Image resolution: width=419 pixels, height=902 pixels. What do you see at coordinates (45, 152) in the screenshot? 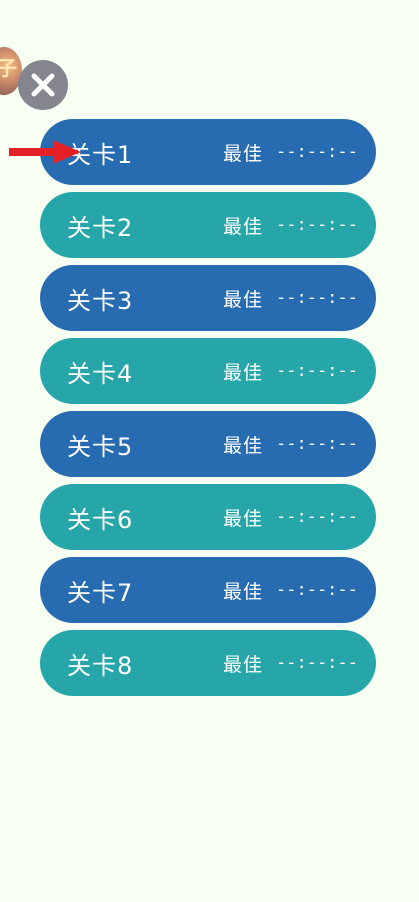
I see `pointer-arrow-icon` at bounding box center [45, 152].